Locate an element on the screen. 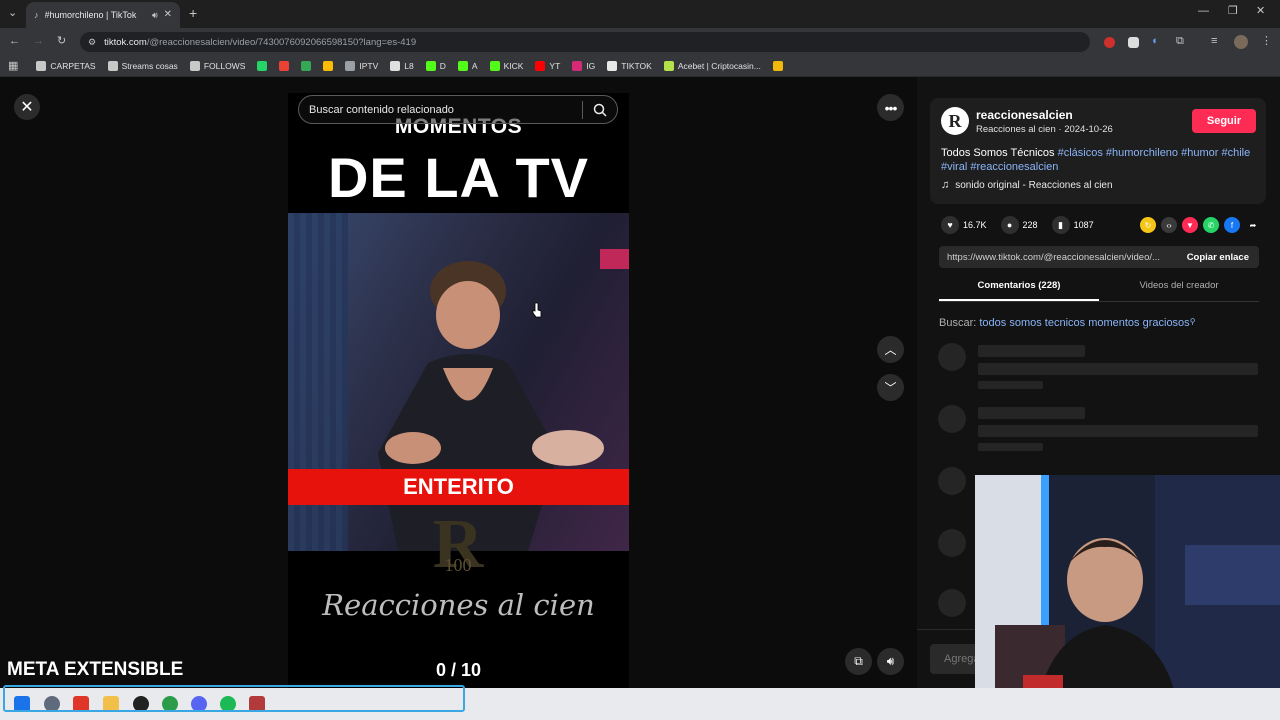 This screenshot has width=1280, height=720. tiktok-favicon-icon: ♪ is located at coordinates (36, 14).